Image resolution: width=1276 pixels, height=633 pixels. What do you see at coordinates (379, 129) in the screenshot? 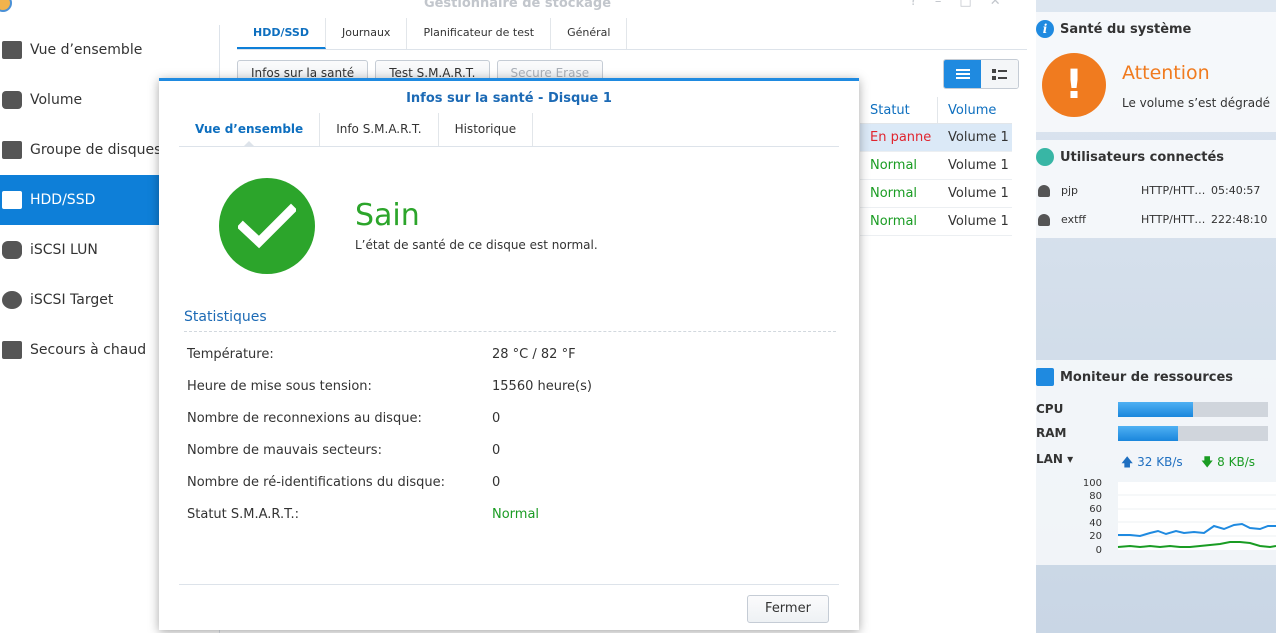
I see `tab-smart-info: Info S.M.A.R.T.` at bounding box center [379, 129].